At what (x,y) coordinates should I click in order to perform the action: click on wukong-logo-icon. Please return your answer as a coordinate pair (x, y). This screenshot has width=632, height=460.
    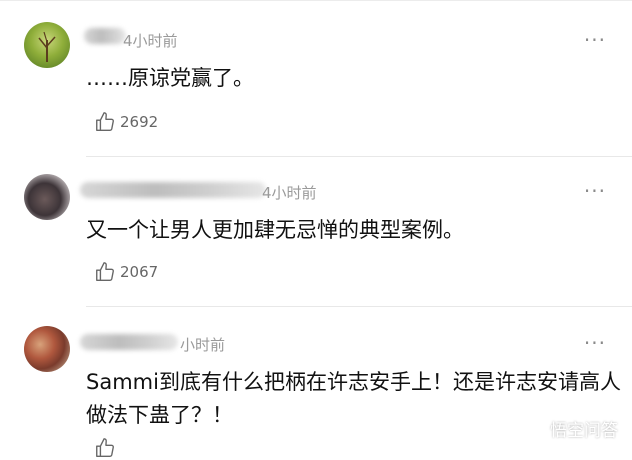
    Looking at the image, I should click on (533, 429).